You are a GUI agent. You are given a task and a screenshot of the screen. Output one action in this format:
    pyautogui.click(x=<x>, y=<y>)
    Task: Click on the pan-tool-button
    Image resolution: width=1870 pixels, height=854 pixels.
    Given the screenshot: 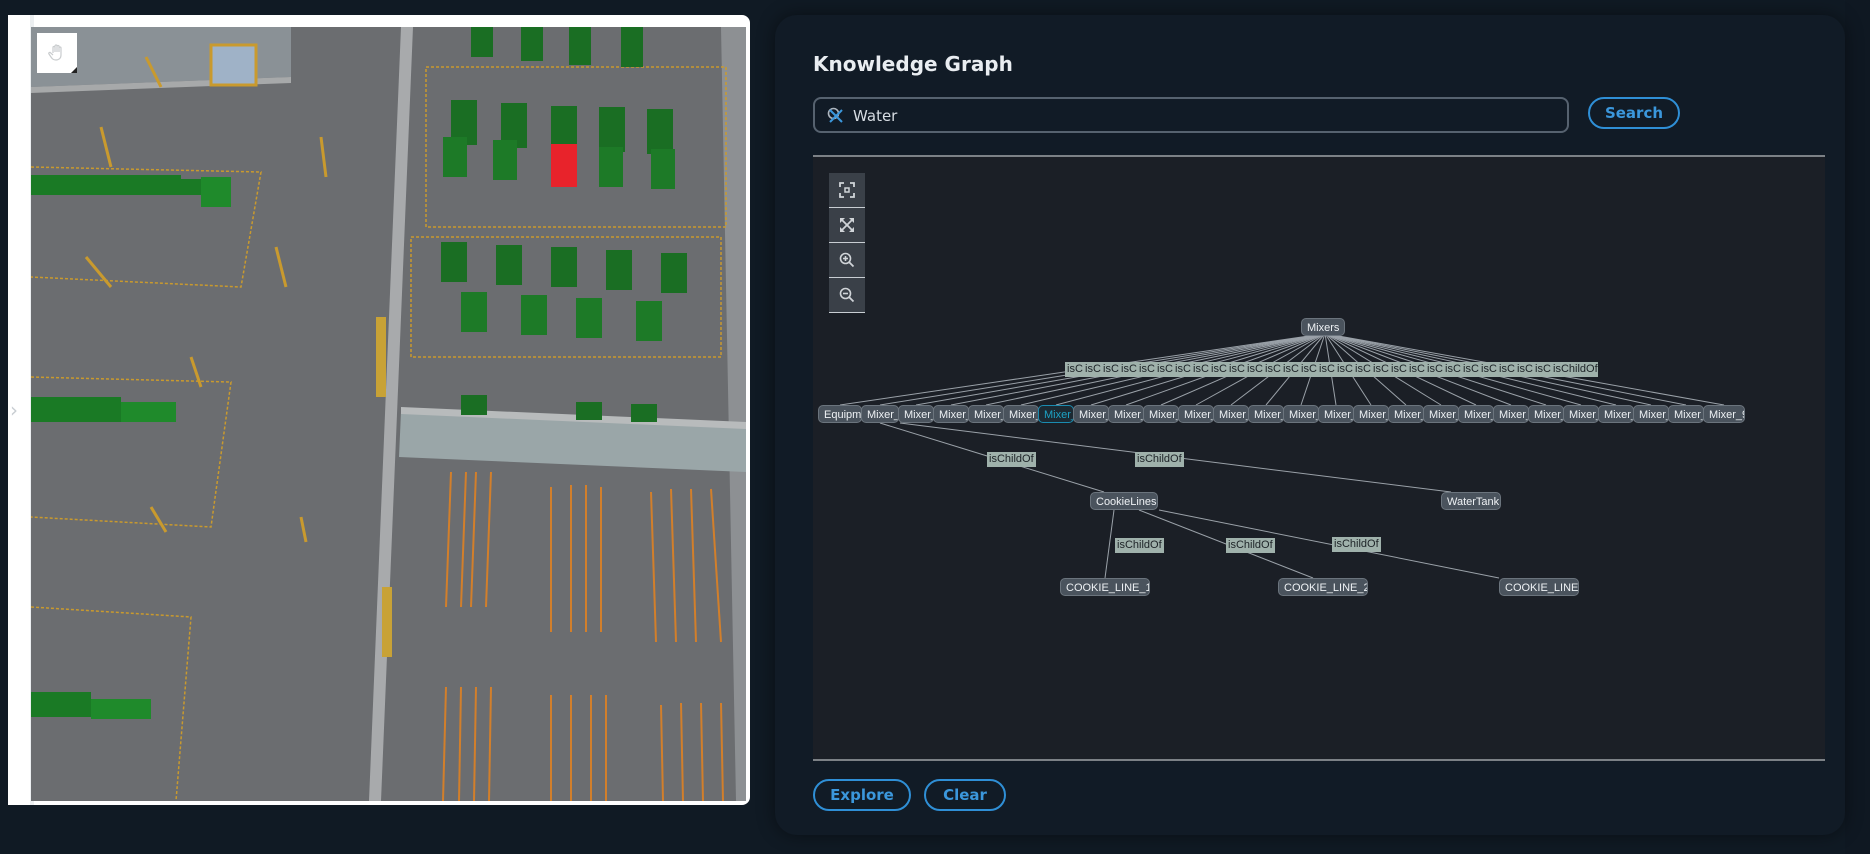 What is the action you would take?
    pyautogui.click(x=57, y=53)
    